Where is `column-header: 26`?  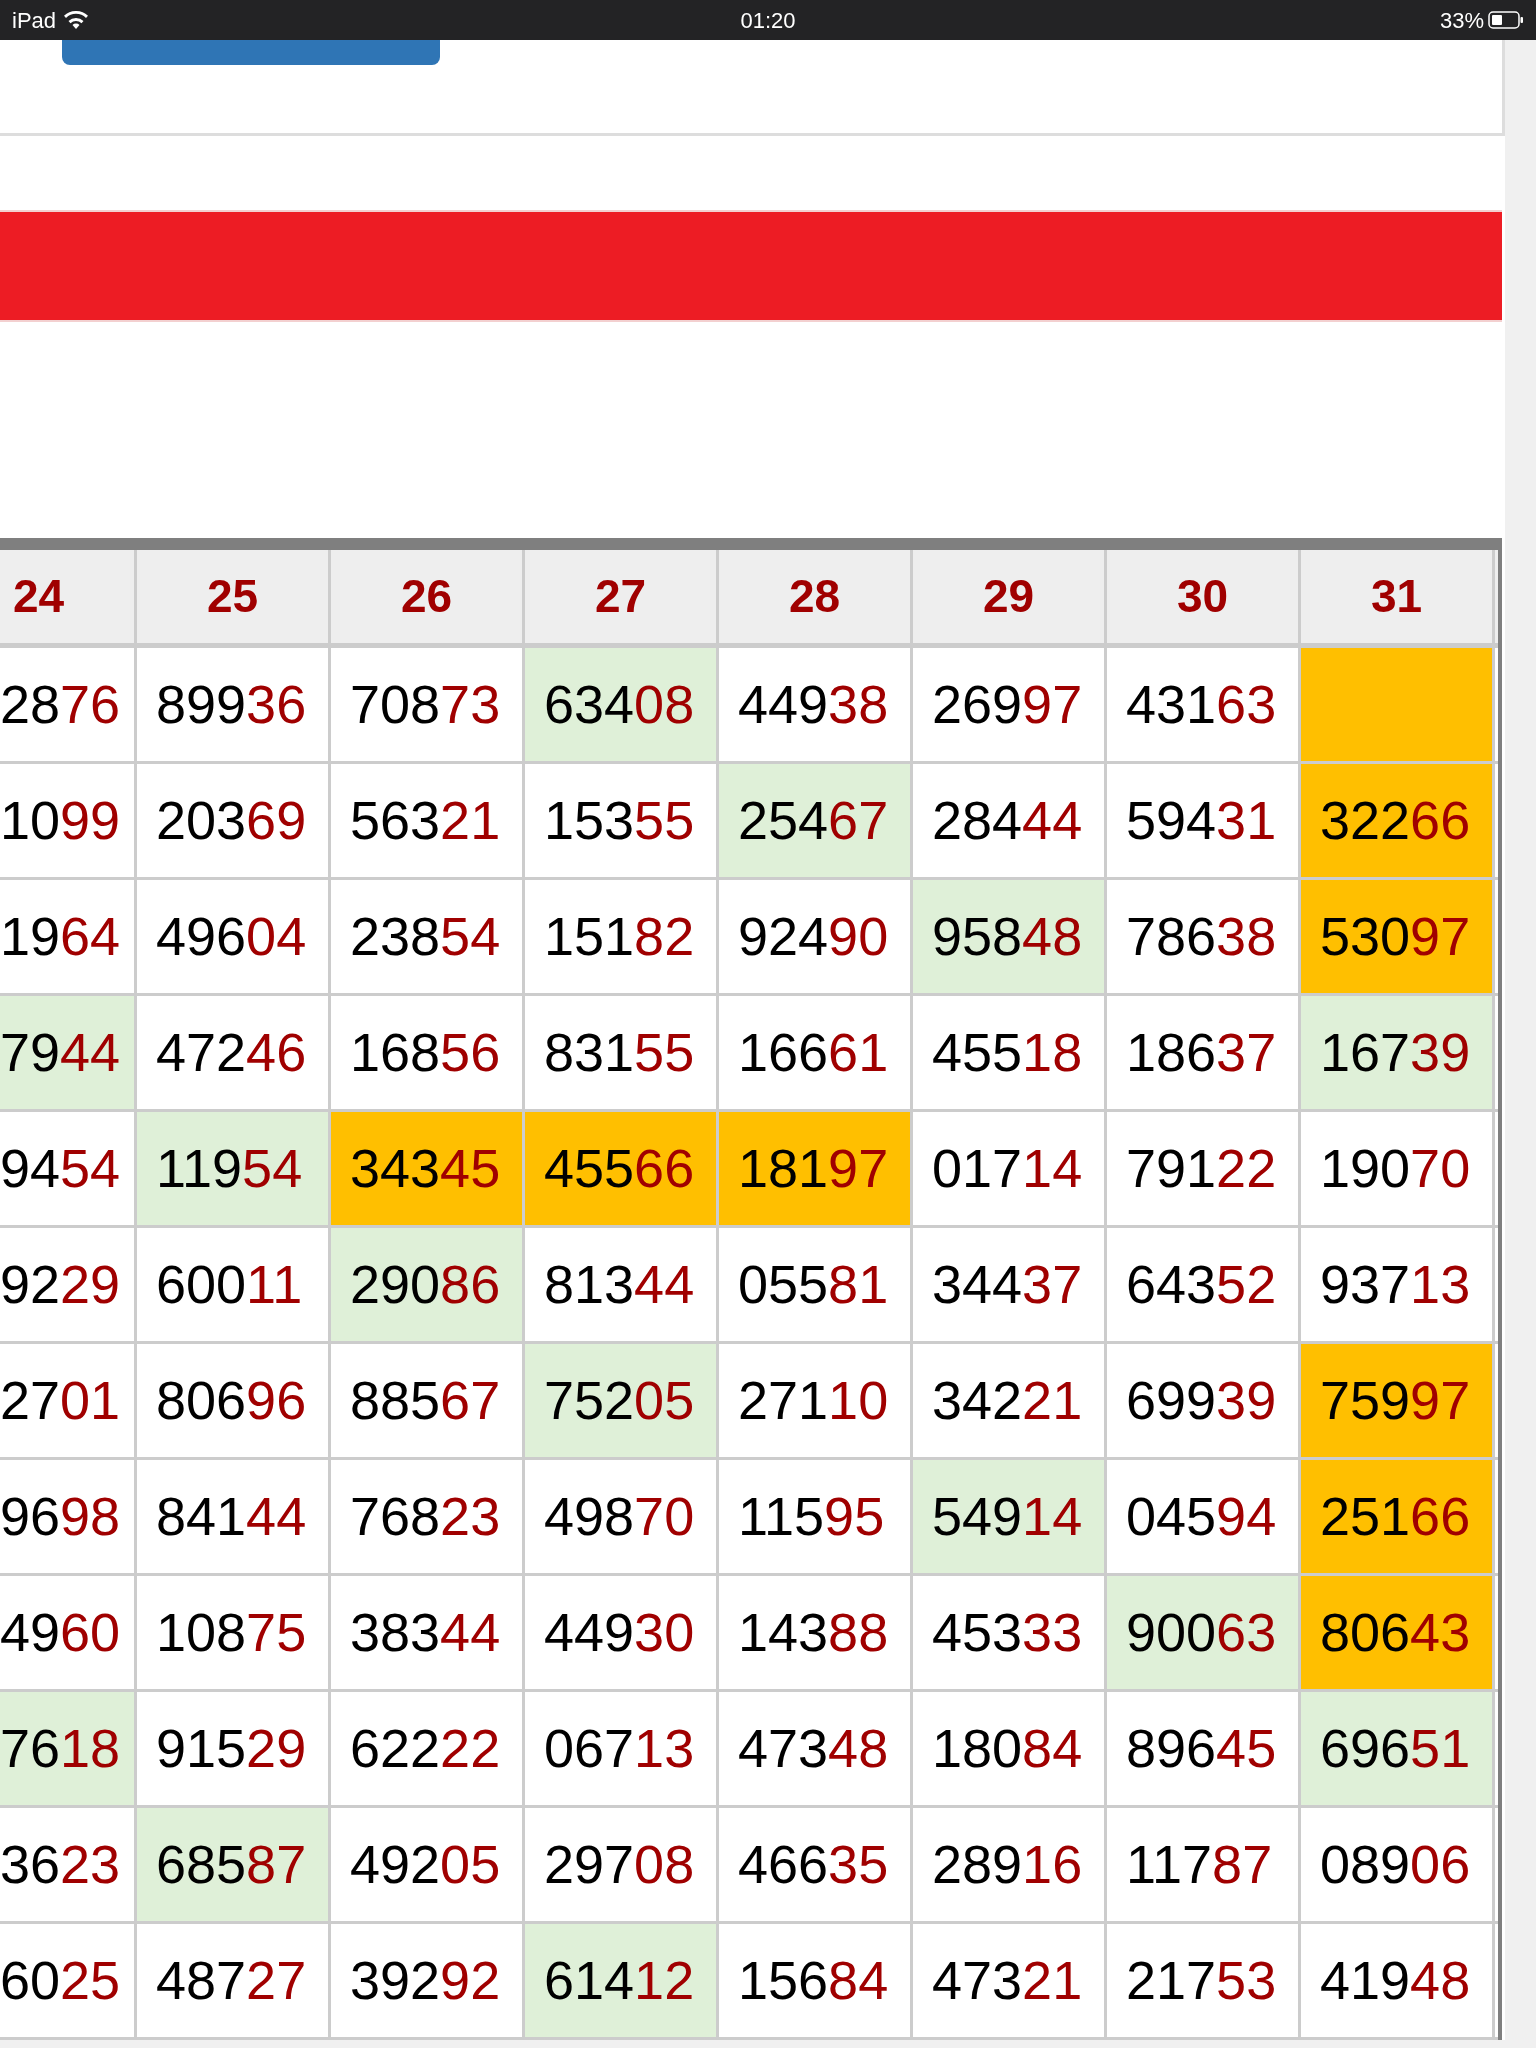
column-header: 26 is located at coordinates (428, 596).